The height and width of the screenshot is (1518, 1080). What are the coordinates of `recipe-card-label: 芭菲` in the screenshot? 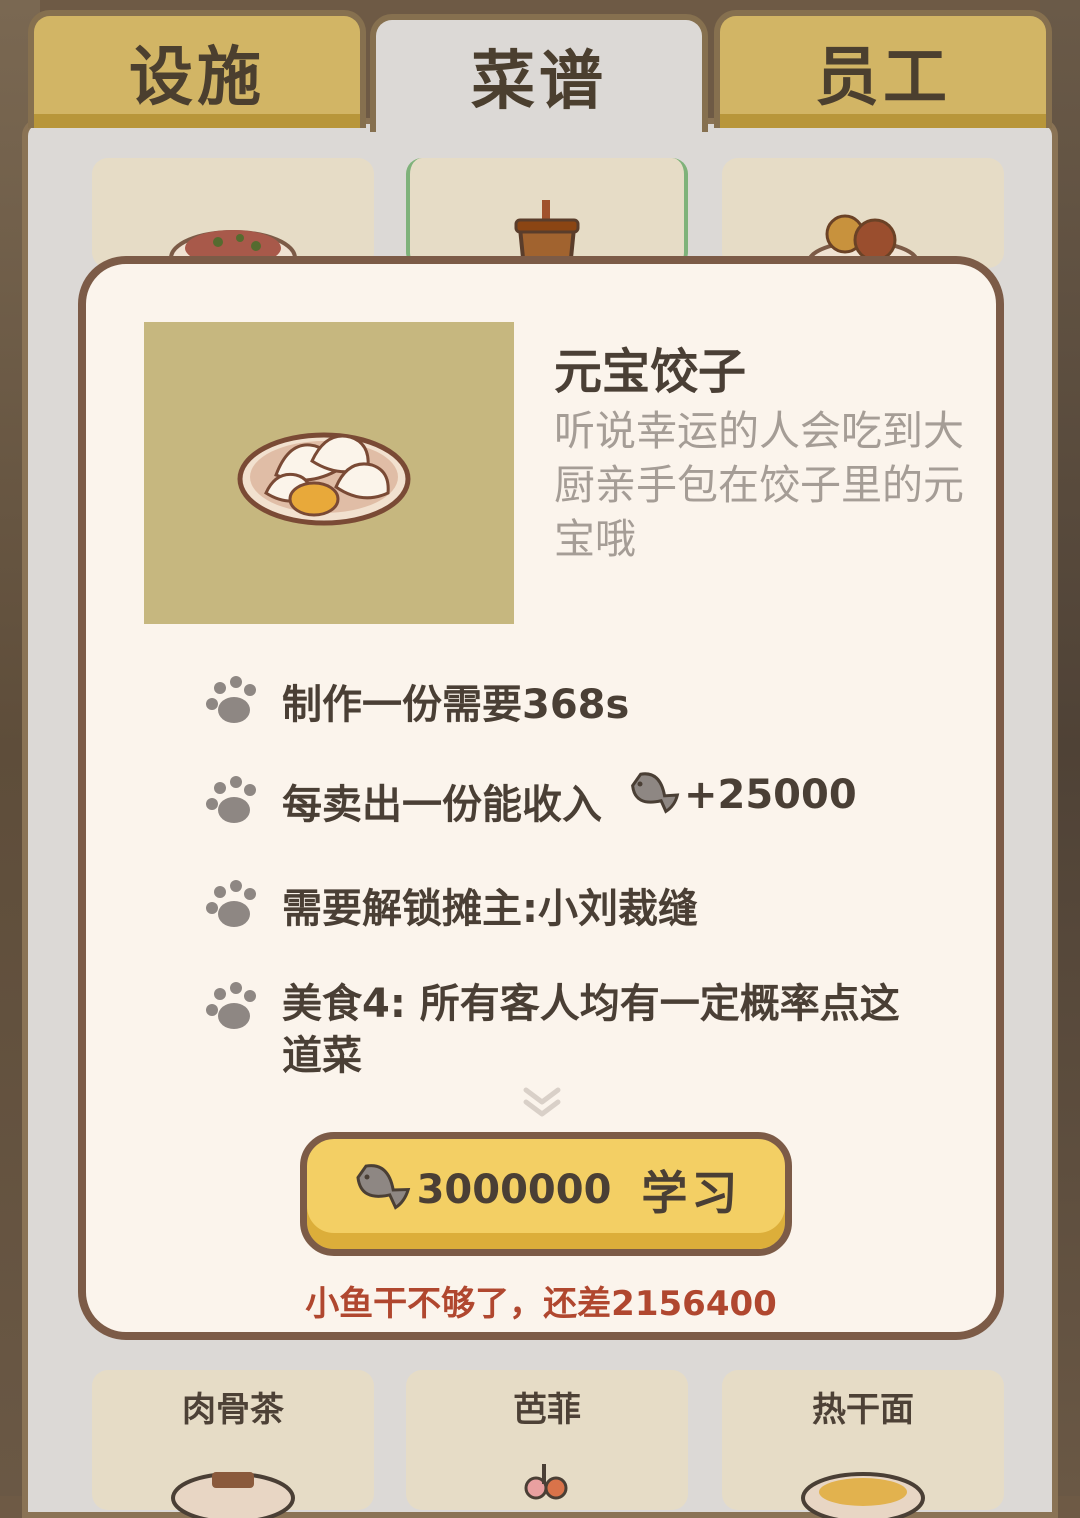 It's located at (547, 1410).